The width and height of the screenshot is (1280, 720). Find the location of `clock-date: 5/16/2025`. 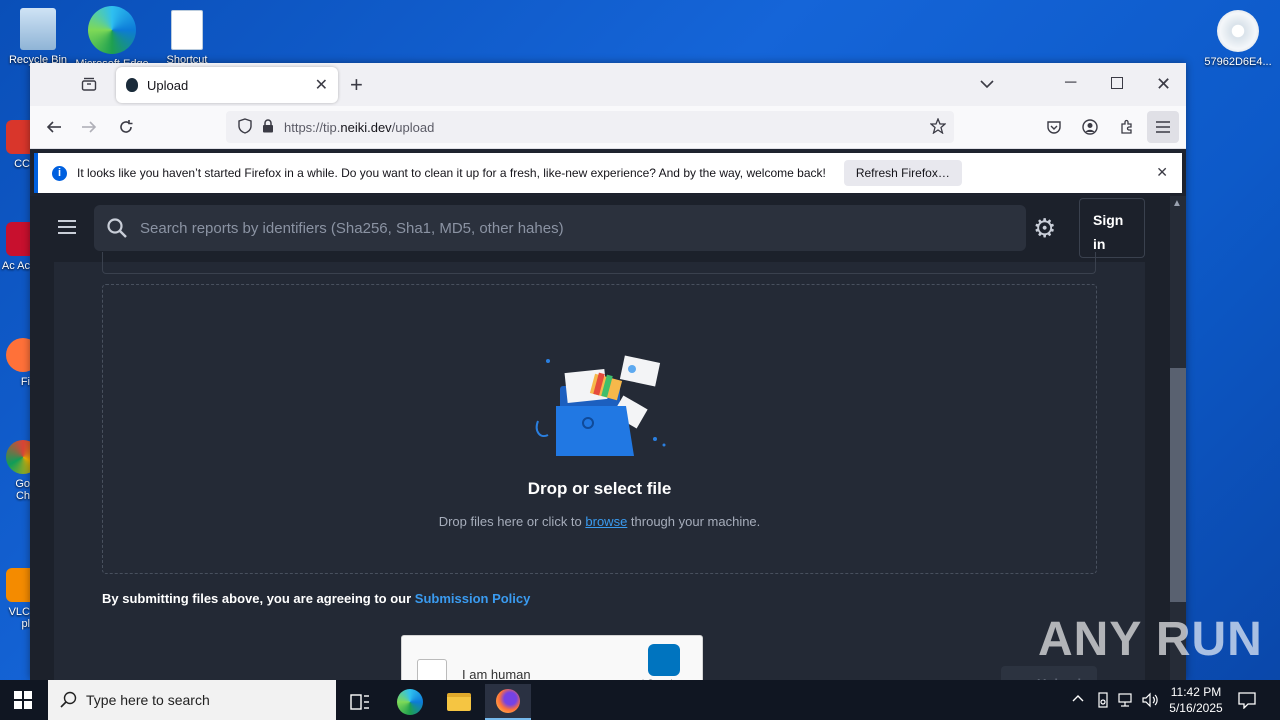

clock-date: 5/16/2025 is located at coordinates (1196, 708).